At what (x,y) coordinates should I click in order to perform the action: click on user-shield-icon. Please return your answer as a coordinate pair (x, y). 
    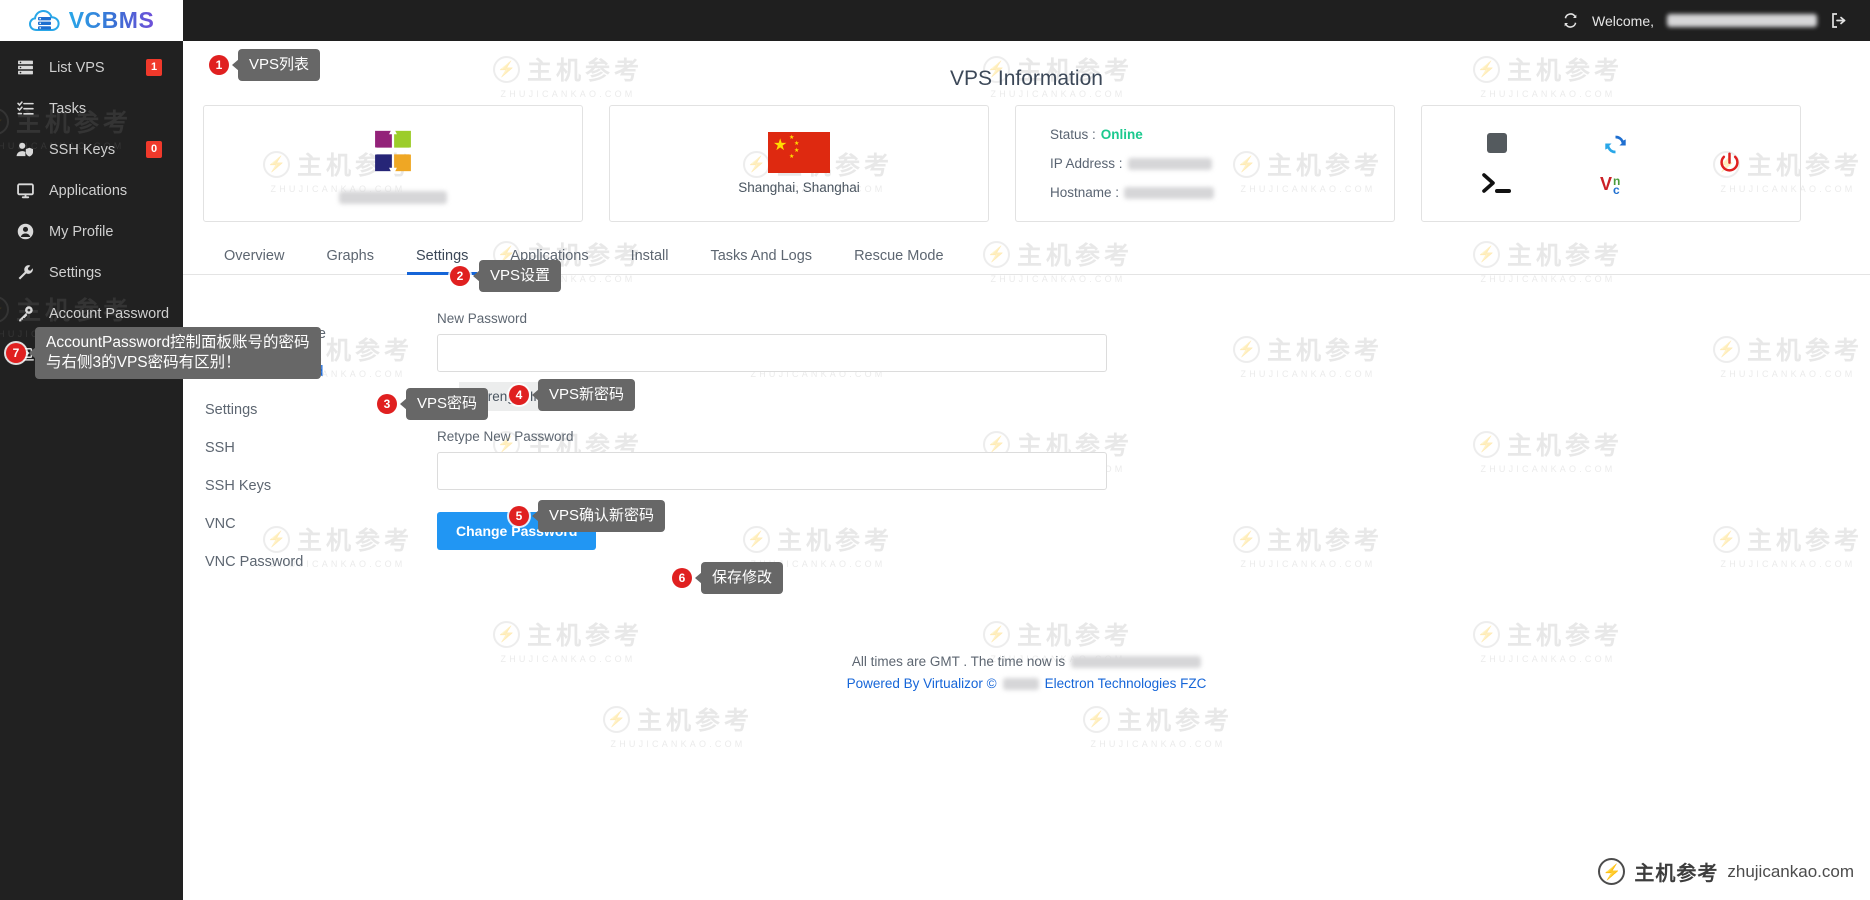
    Looking at the image, I should click on (25, 149).